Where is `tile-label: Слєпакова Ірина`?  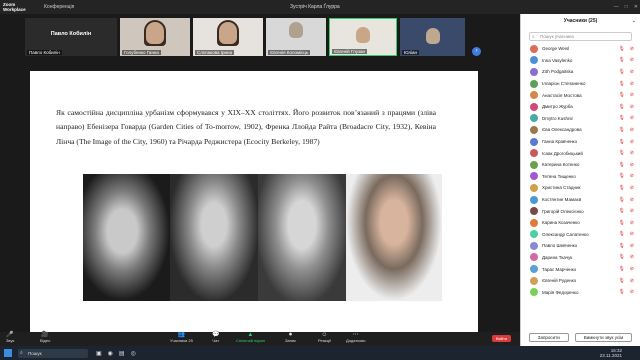
tile-label: Слєпакова Ірина is located at coordinates (214, 52).